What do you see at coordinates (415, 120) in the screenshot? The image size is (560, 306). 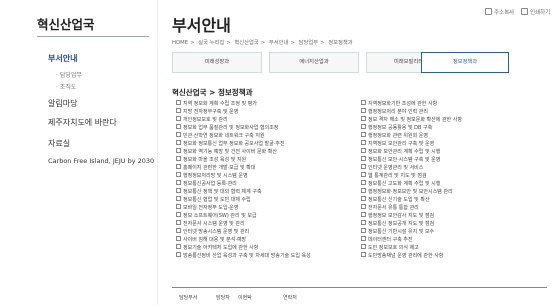 I see `duty-text: 정보 격차 해소 및 정보문화 확산에 관한 사항` at bounding box center [415, 120].